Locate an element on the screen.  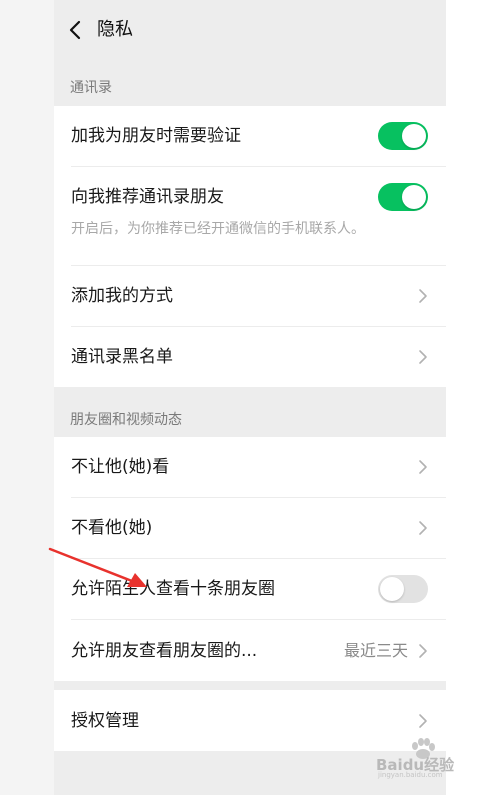
section-header-moments: 朋友圈和视频动态 is located at coordinates (126, 420).